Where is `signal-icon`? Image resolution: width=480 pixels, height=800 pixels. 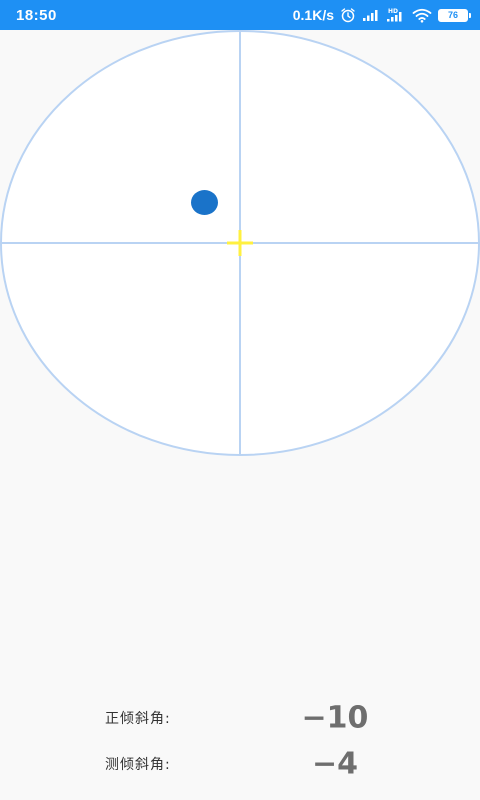
signal-icon is located at coordinates (371, 15).